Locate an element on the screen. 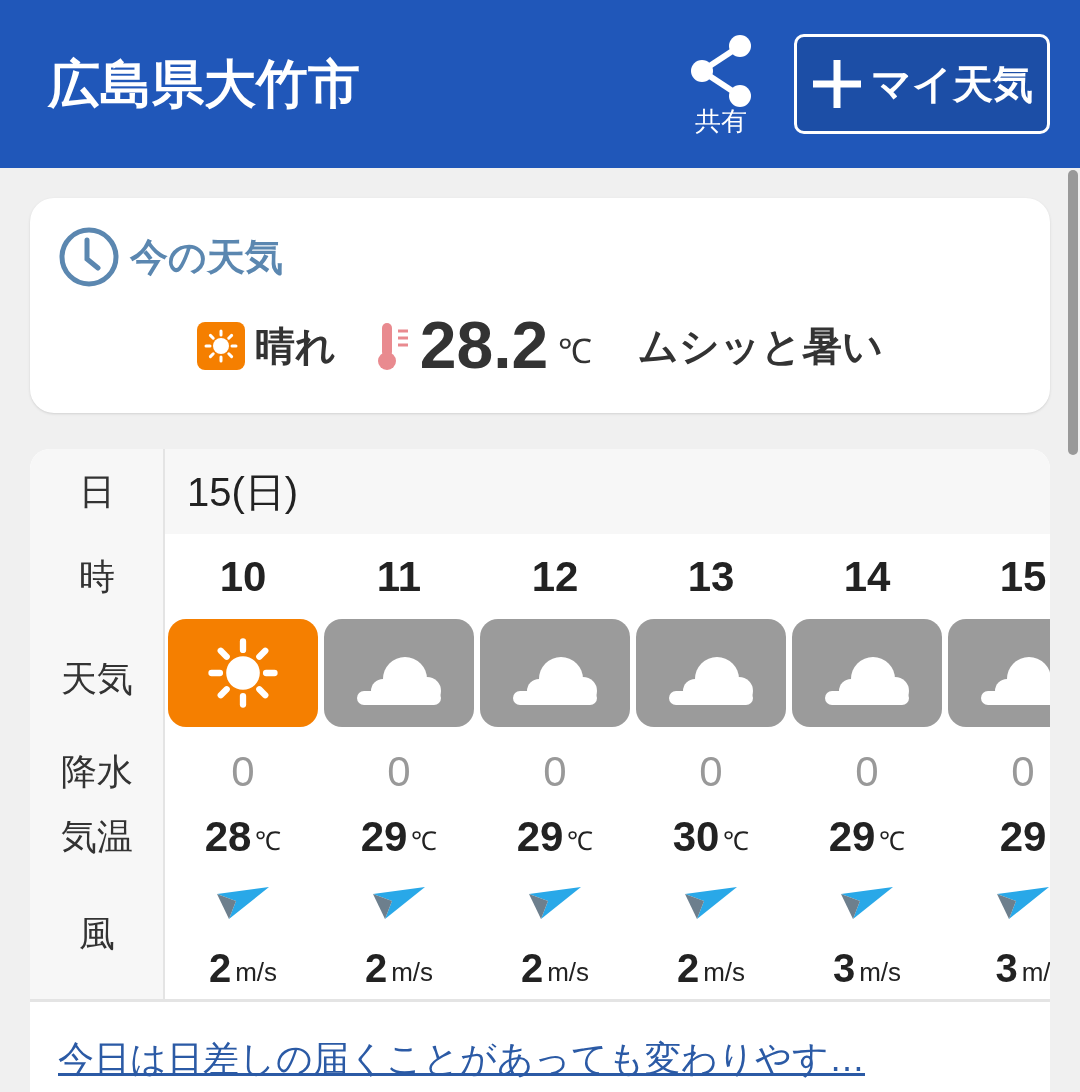 This screenshot has width=1080, height=1092. thermometer-icon is located at coordinates (392, 345).